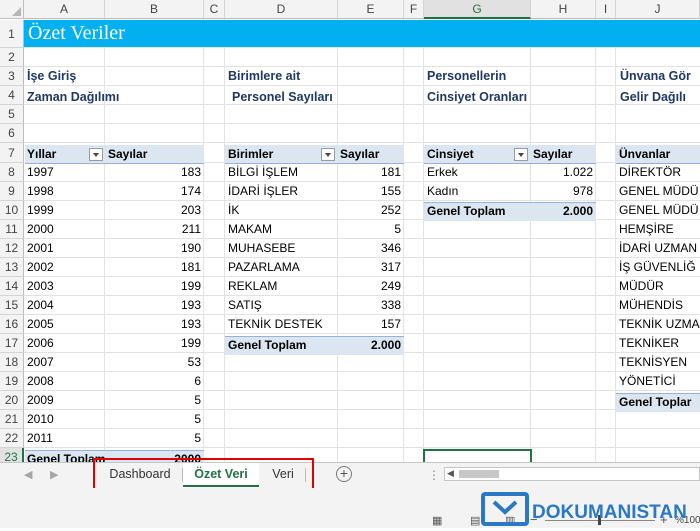 This screenshot has height=531, width=700. What do you see at coordinates (28, 474) in the screenshot?
I see `scroll-tabs-left-icon: ◀` at bounding box center [28, 474].